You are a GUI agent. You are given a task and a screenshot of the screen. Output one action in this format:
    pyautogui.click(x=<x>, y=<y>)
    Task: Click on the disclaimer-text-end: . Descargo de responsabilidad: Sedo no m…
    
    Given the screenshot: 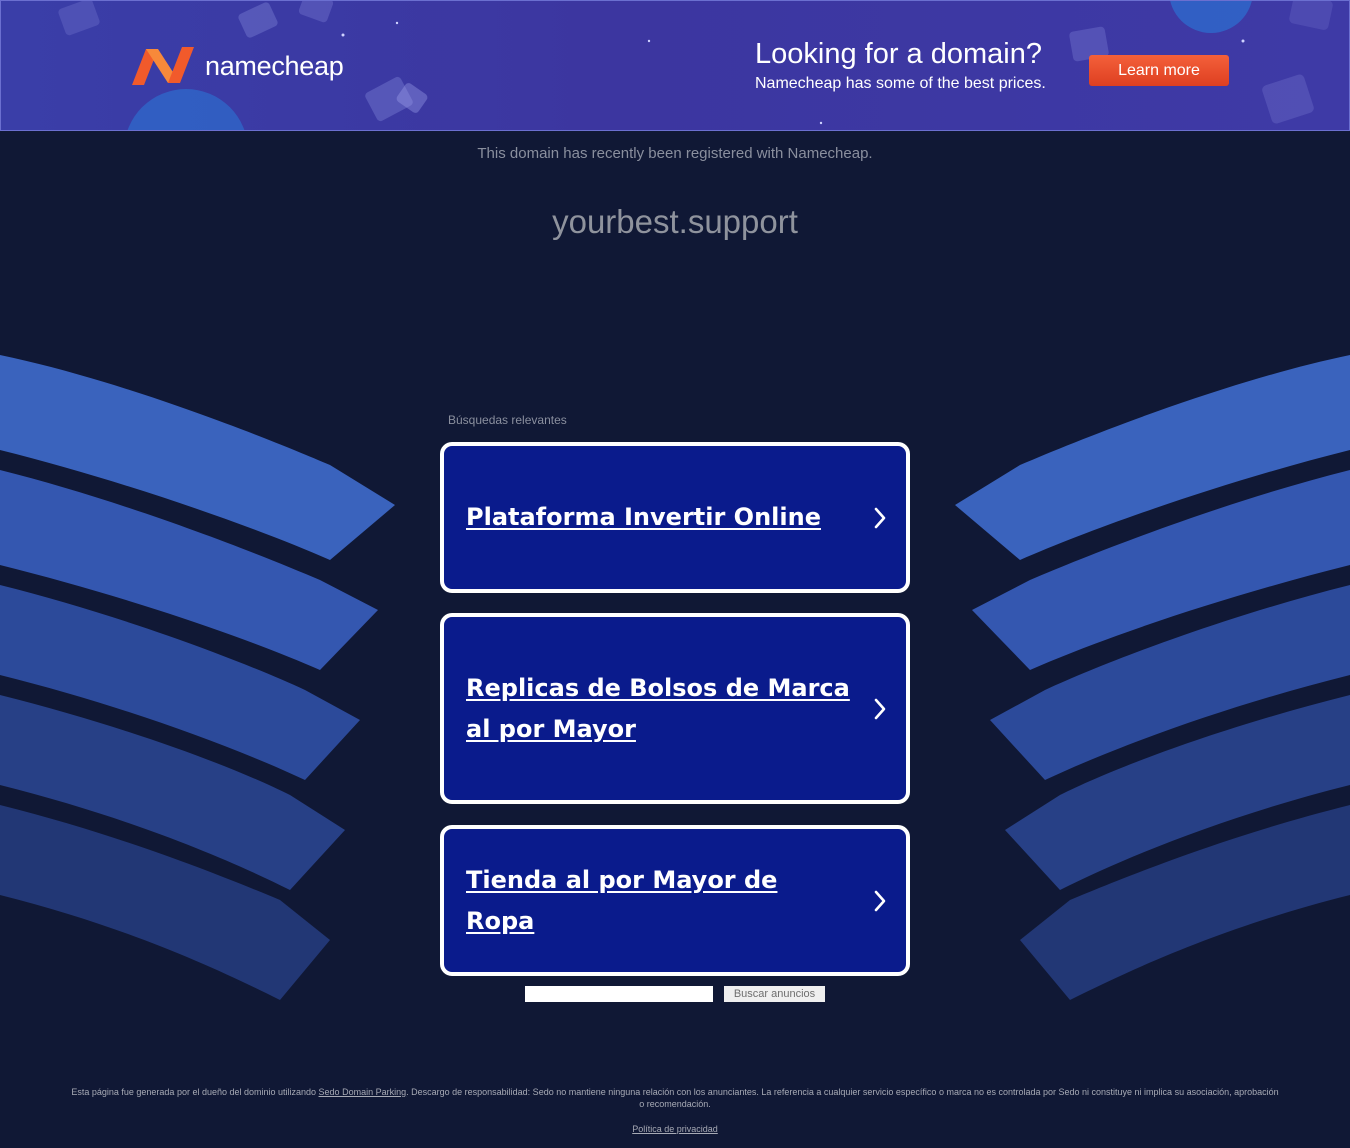 What is the action you would take?
    pyautogui.click(x=842, y=1098)
    